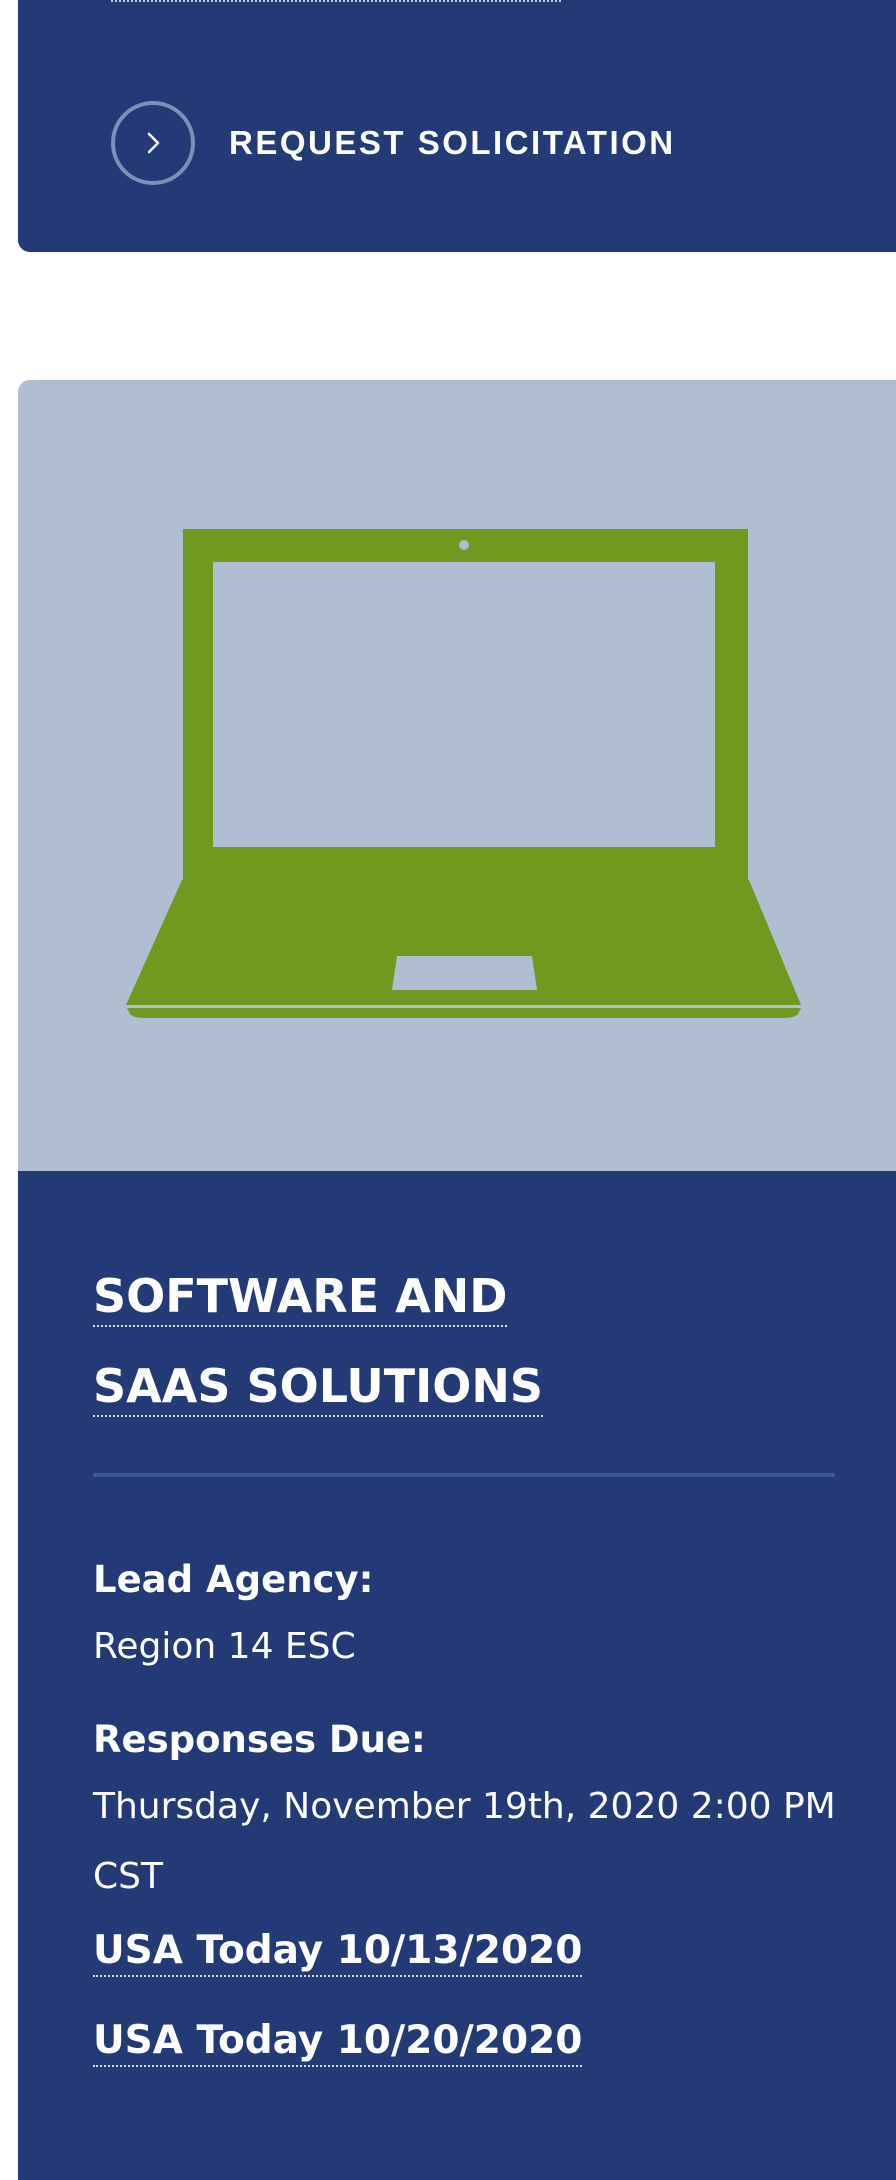 This screenshot has height=2180, width=896. Describe the element at coordinates (224, 1646) in the screenshot. I see `lead-agency-value: Region 14 ESC` at that location.